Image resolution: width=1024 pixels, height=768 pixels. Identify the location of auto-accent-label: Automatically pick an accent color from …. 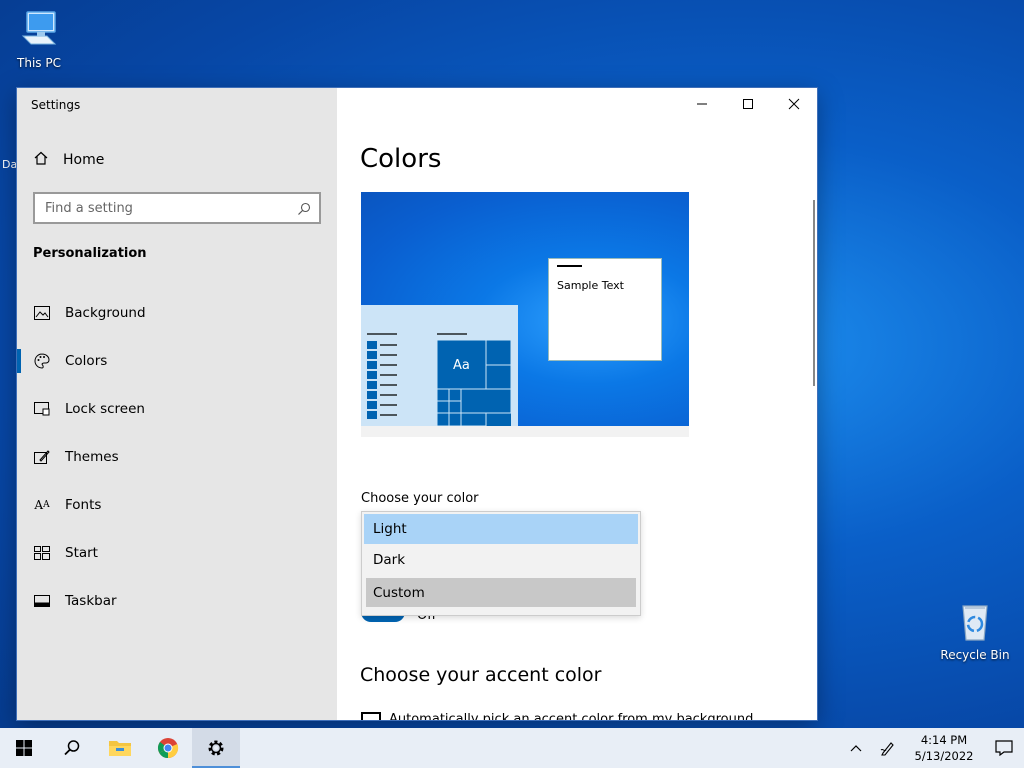
(571, 716).